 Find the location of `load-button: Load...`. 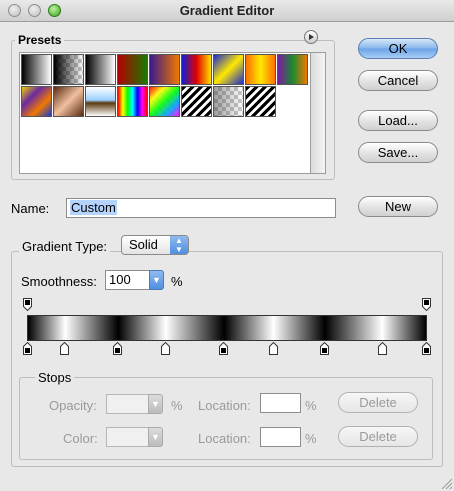

load-button: Load... is located at coordinates (398, 120).